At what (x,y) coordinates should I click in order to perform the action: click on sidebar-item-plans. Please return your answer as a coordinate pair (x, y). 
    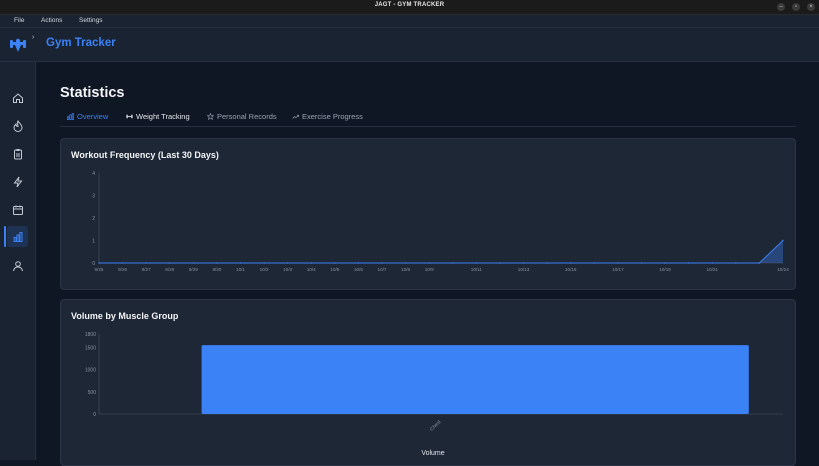
    Looking at the image, I should click on (17, 153).